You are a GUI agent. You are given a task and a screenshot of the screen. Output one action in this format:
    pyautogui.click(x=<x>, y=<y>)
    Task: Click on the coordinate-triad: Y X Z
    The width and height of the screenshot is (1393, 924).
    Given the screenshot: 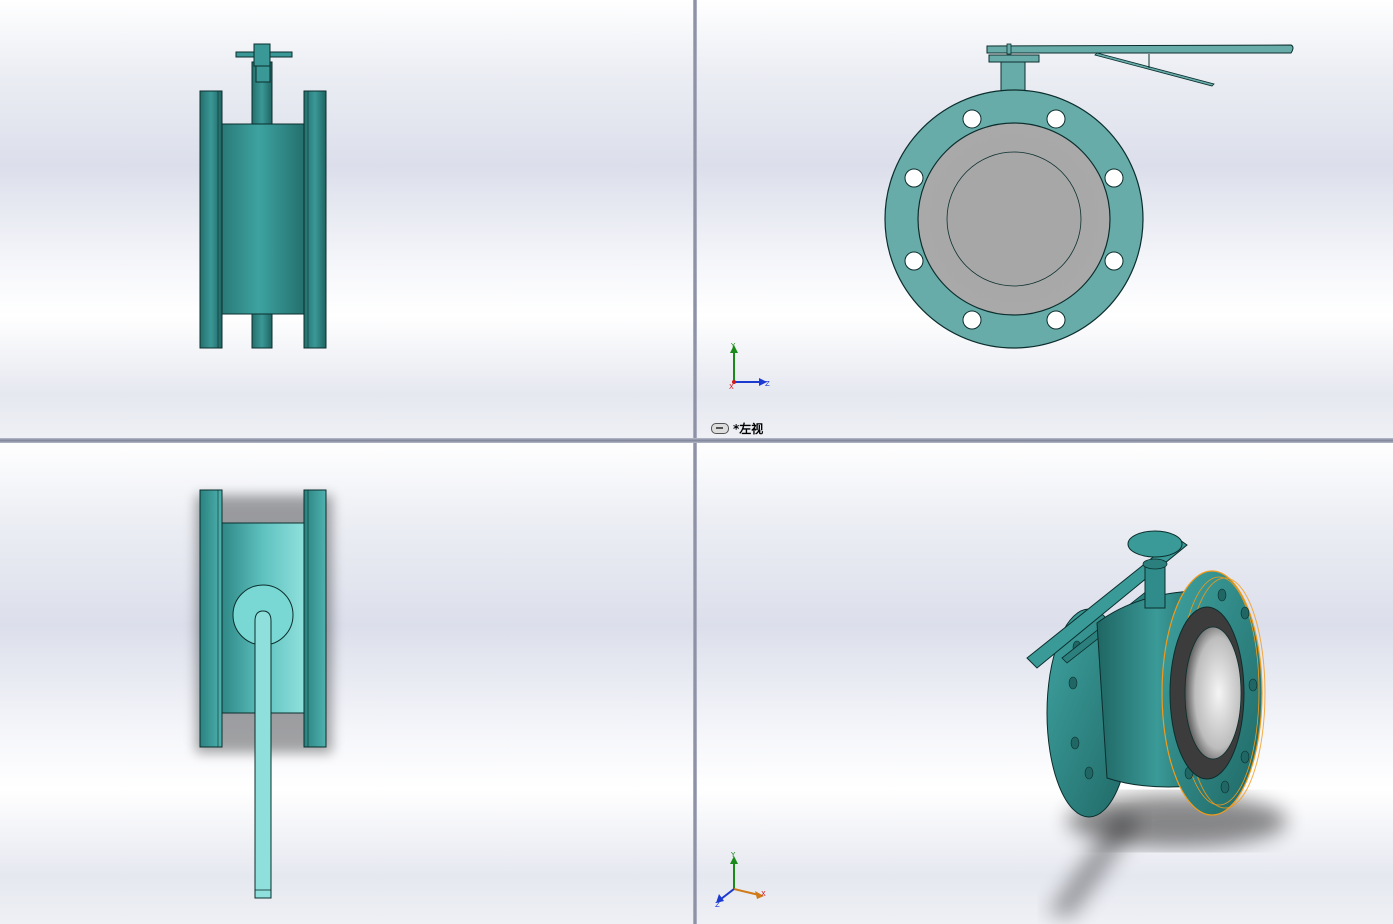 What is the action you would take?
    pyautogui.click(x=749, y=366)
    